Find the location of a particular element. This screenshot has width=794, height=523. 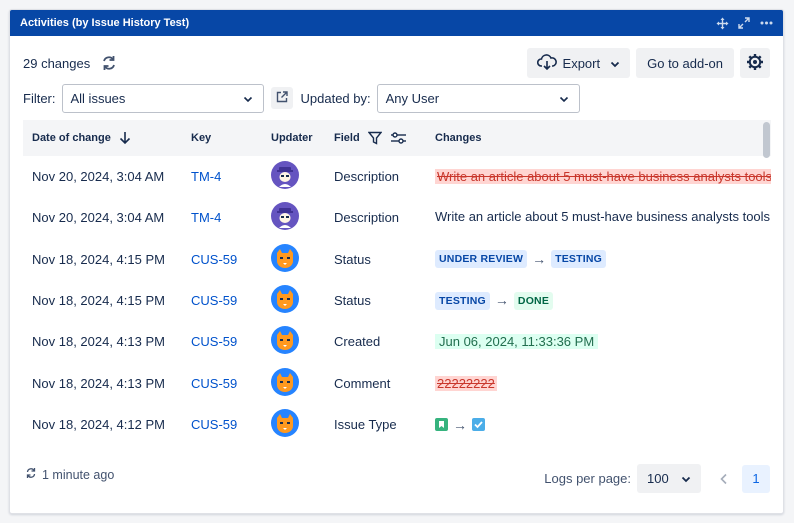

export-button: Export is located at coordinates (578, 63).